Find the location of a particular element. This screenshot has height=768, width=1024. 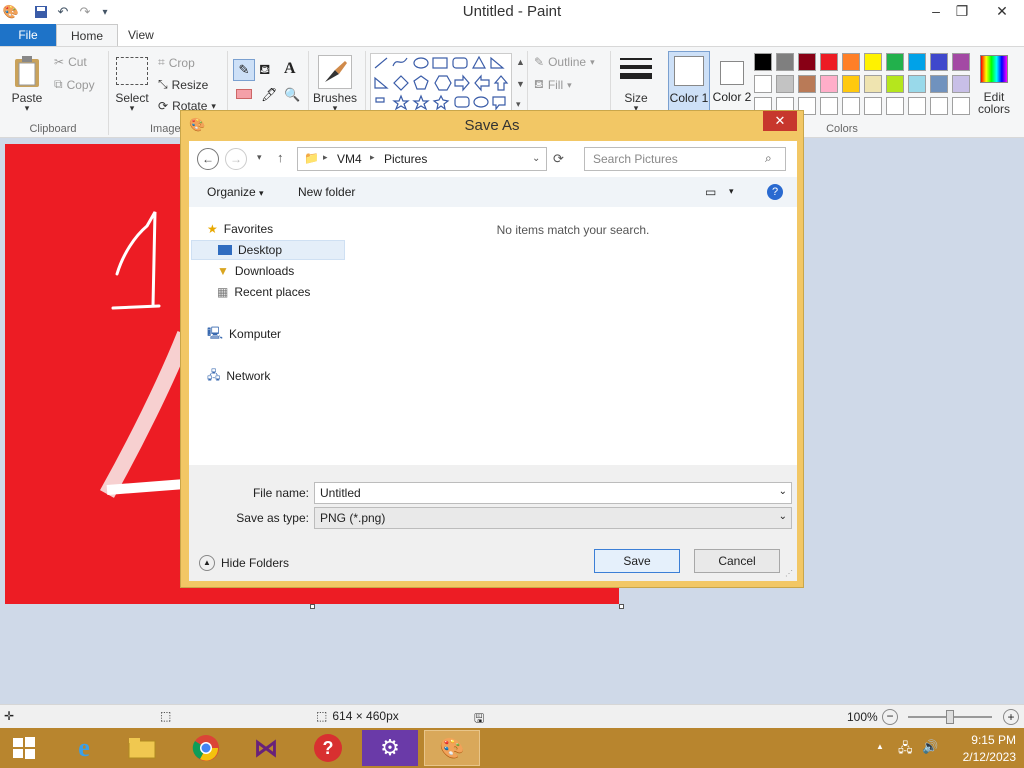

hide-folders-button: ▲ Hide Folders is located at coordinates (244, 563).